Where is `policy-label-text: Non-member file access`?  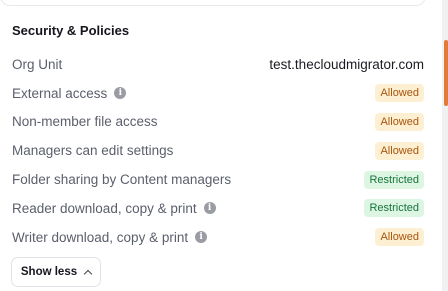
policy-label-text: Non-member file access is located at coordinates (85, 122).